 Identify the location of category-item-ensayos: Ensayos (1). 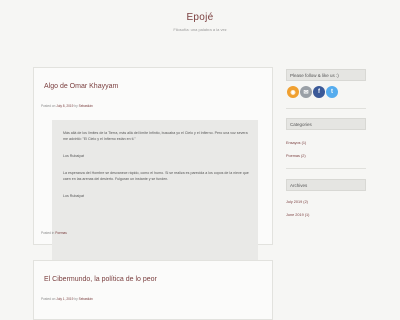
(296, 143).